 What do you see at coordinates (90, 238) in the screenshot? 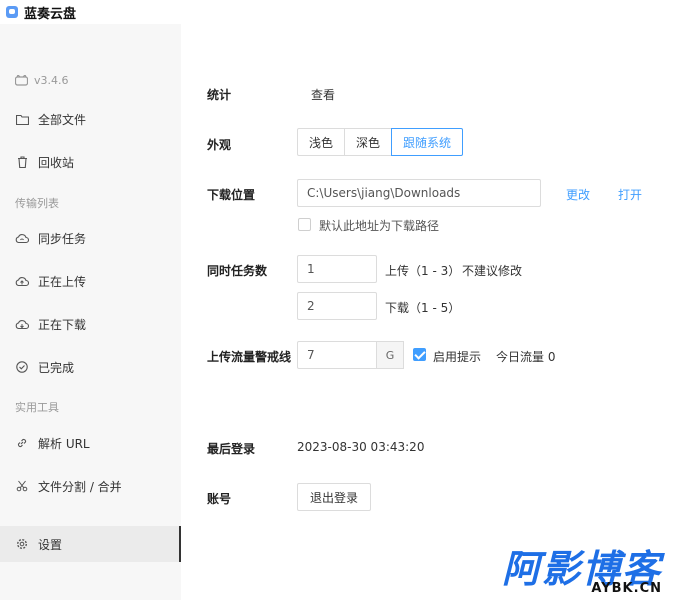
I see `sidebar-item-sync-tasks: 同步任务` at bounding box center [90, 238].